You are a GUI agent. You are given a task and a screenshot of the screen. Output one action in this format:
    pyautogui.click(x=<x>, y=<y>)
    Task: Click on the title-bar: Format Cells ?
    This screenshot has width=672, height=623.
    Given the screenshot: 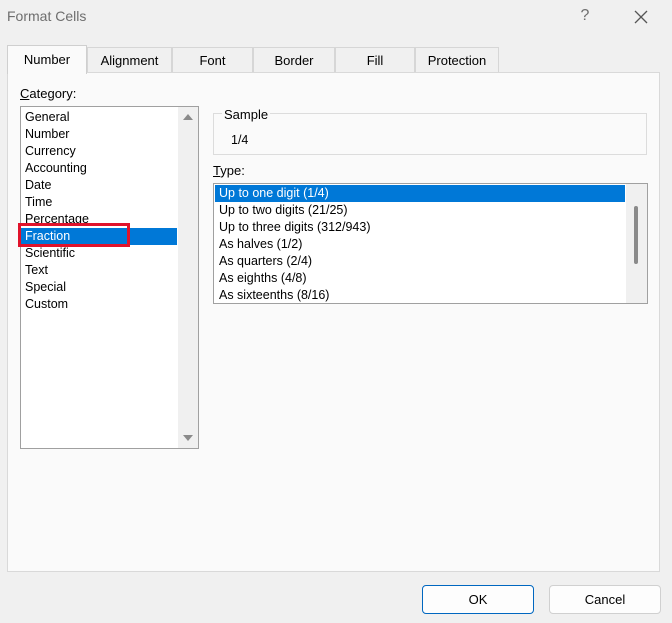 What is the action you would take?
    pyautogui.click(x=336, y=17)
    